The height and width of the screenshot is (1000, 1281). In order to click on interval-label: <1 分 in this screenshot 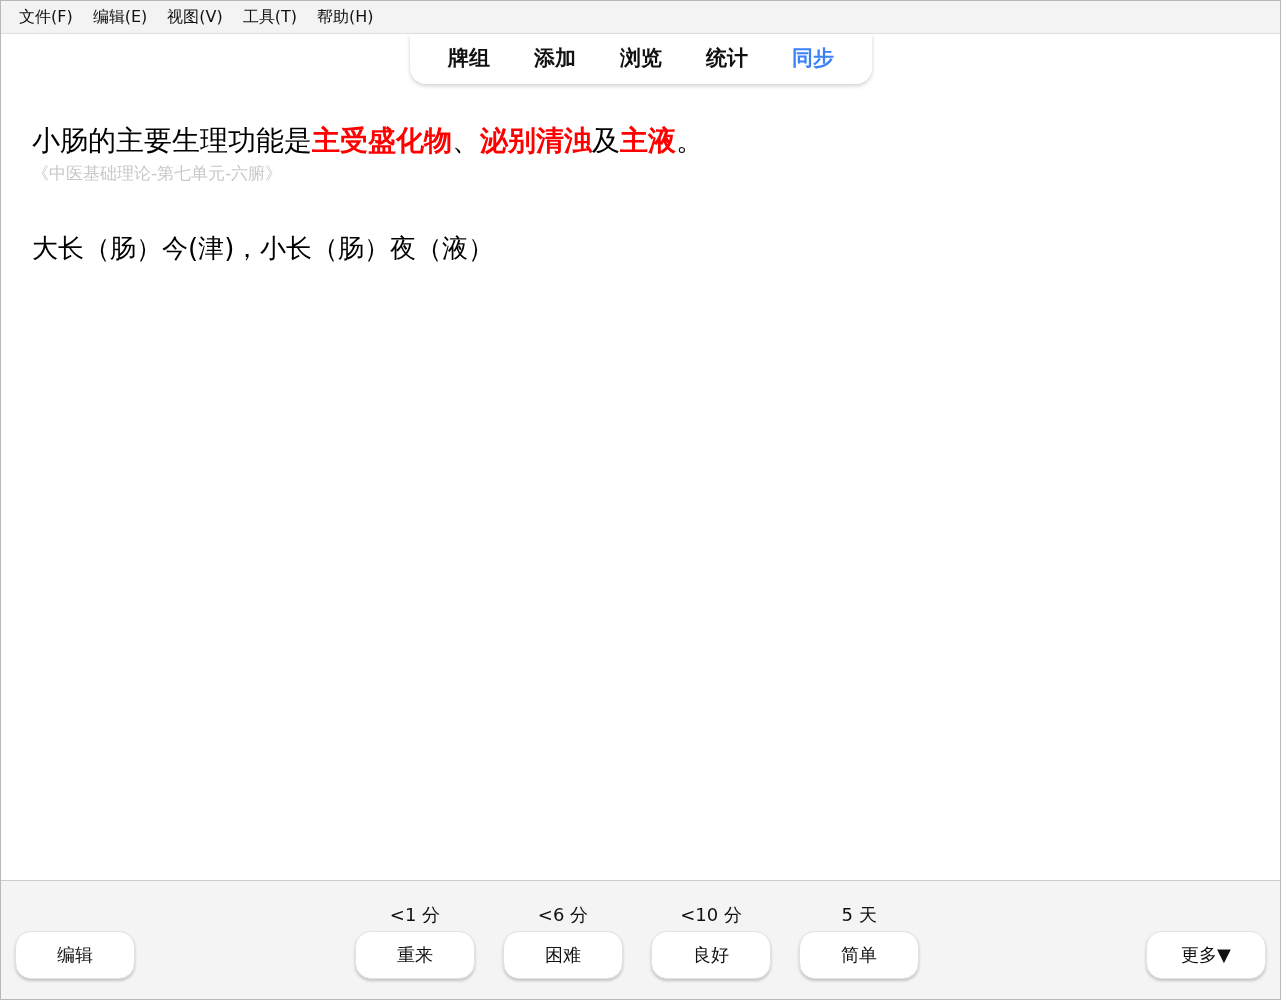, I will do `click(415, 915)`.